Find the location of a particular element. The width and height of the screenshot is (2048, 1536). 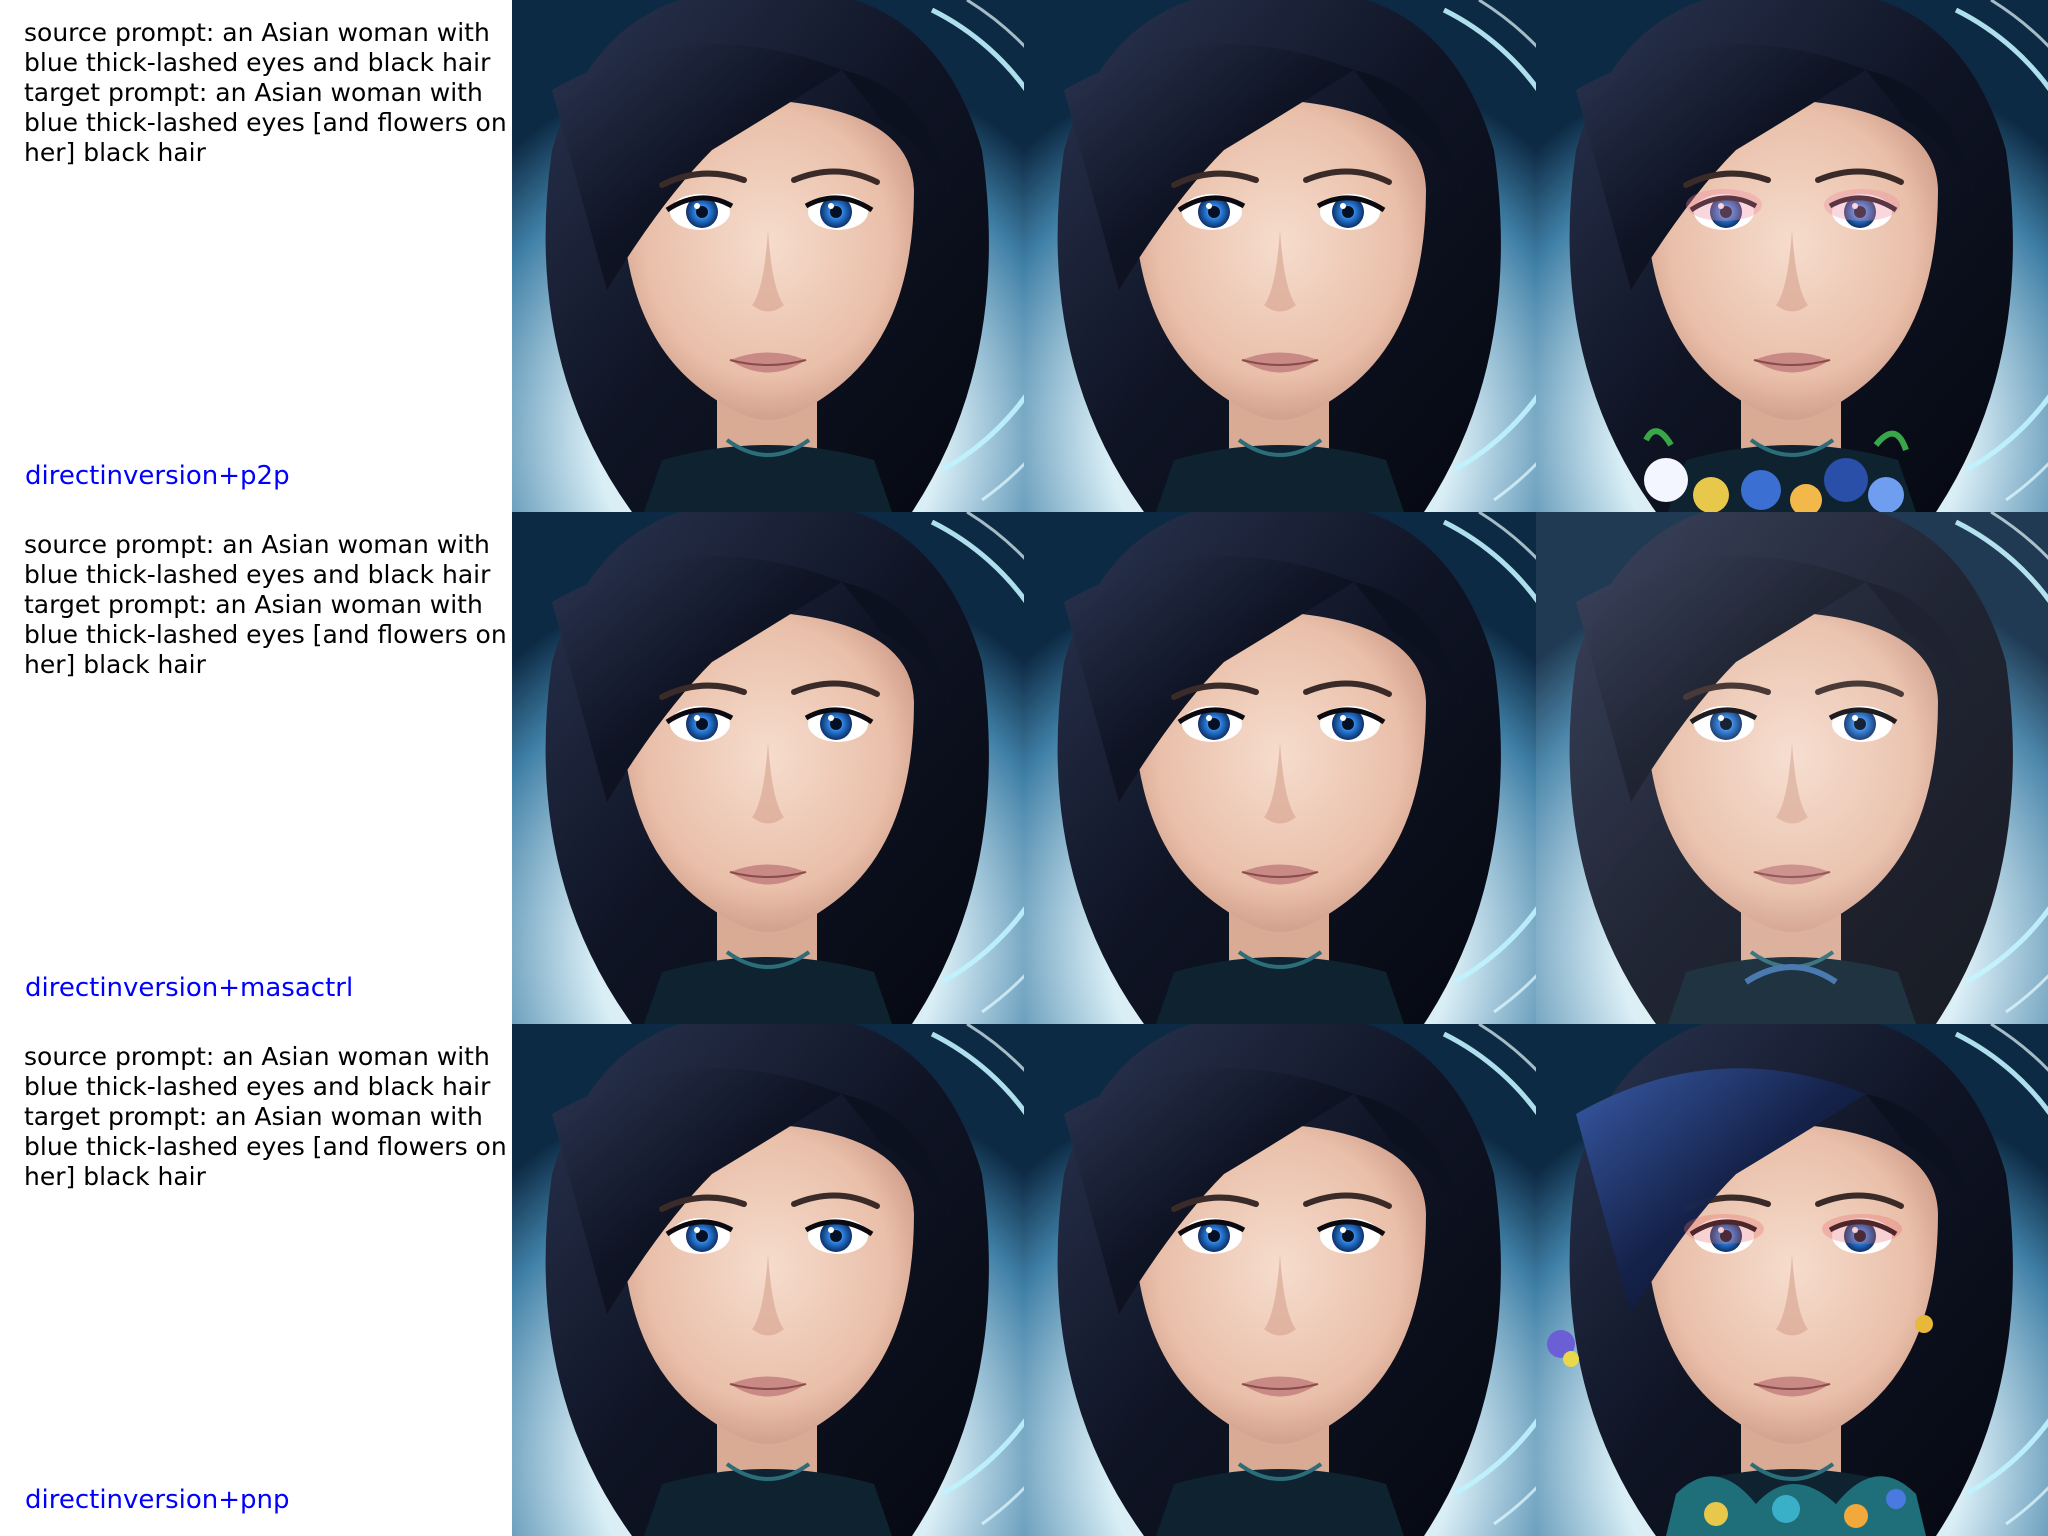

method-label: directinversion+masactrl is located at coordinates (189, 988).